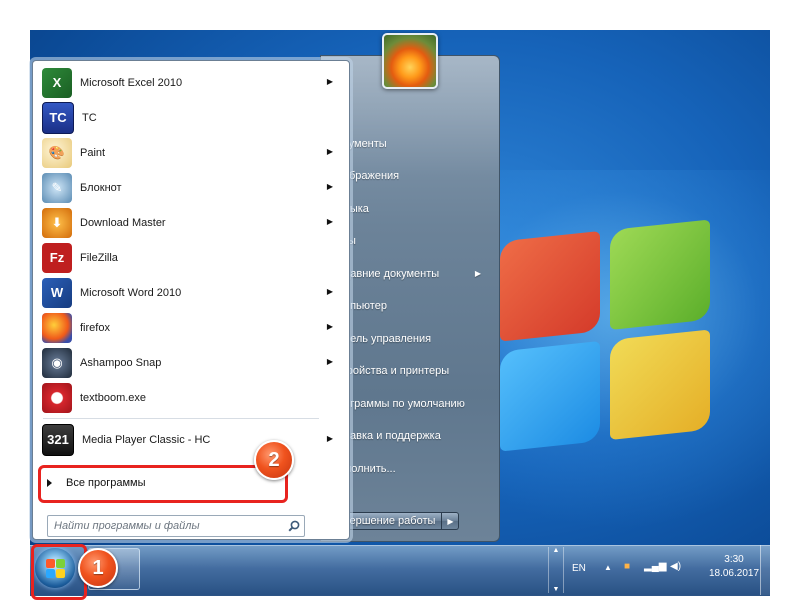 Image resolution: width=800 pixels, height=615 pixels. What do you see at coordinates (57, 327) in the screenshot?
I see `firefox-icon` at bounding box center [57, 327].